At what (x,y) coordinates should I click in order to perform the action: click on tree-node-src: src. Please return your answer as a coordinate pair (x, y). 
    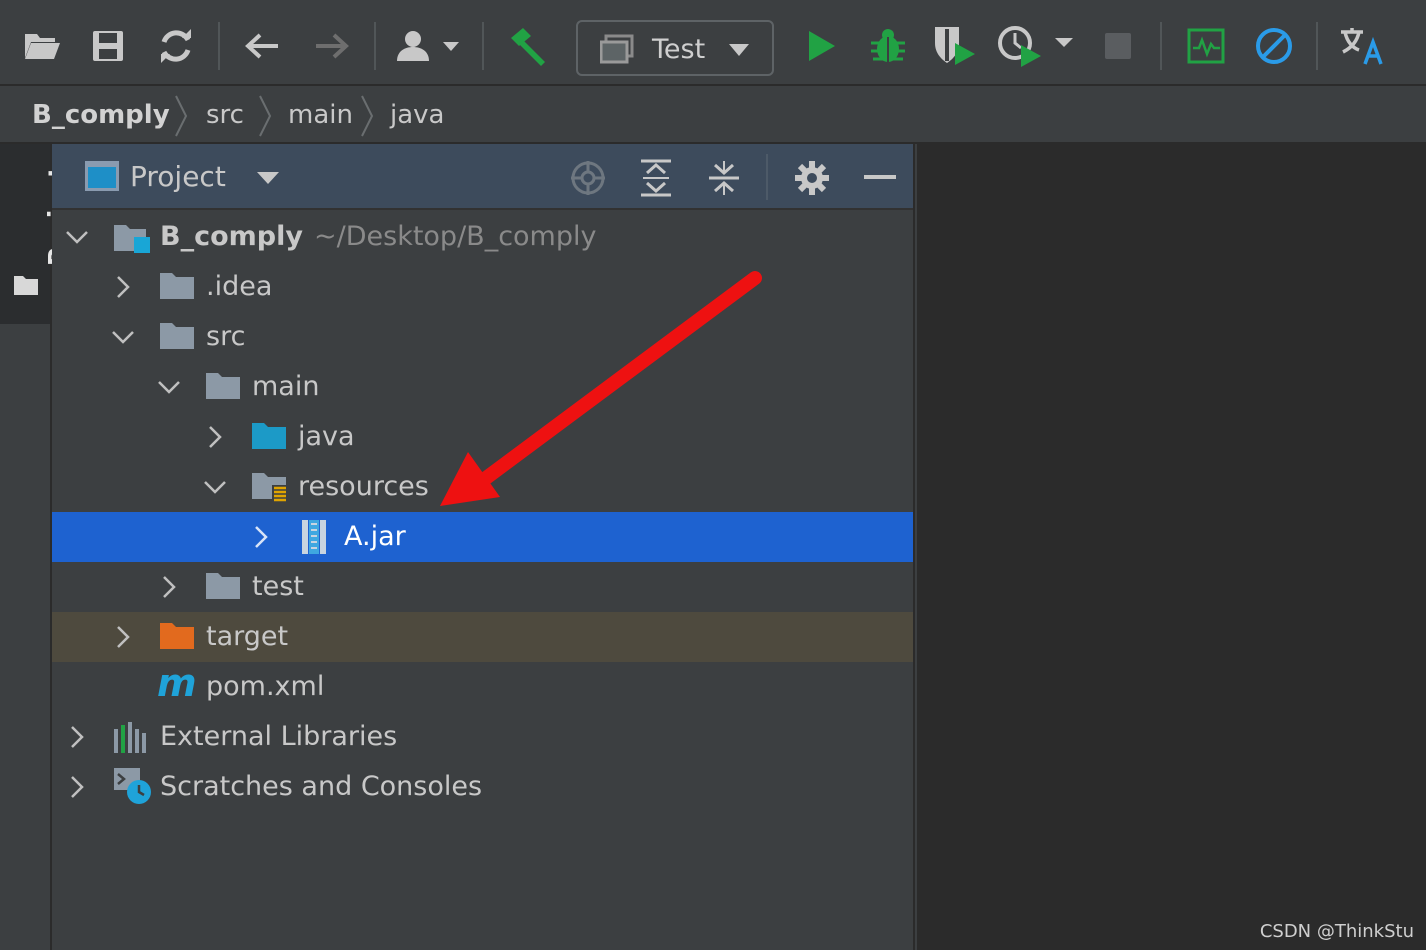
    Looking at the image, I should click on (482, 337).